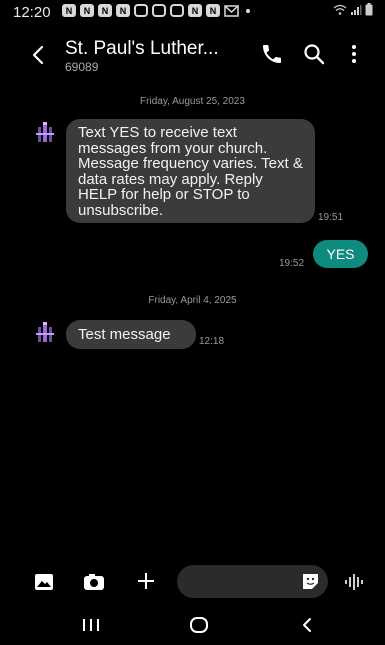 The image size is (385, 645). I want to click on message-timestamp: 12:18, so click(212, 341).